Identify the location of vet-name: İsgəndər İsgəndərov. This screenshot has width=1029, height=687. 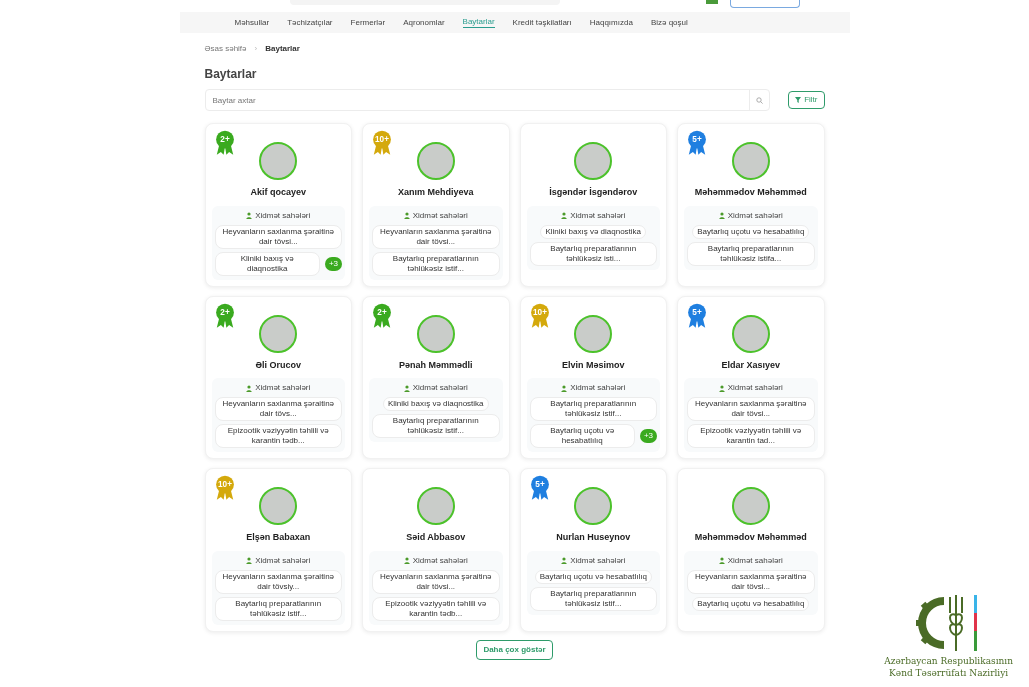
(593, 192).